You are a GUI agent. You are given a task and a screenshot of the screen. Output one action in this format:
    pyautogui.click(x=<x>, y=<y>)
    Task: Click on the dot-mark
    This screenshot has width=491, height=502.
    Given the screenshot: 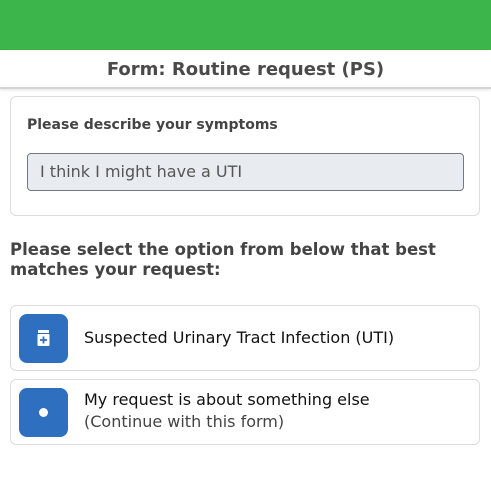 What is the action you would take?
    pyautogui.click(x=43, y=412)
    